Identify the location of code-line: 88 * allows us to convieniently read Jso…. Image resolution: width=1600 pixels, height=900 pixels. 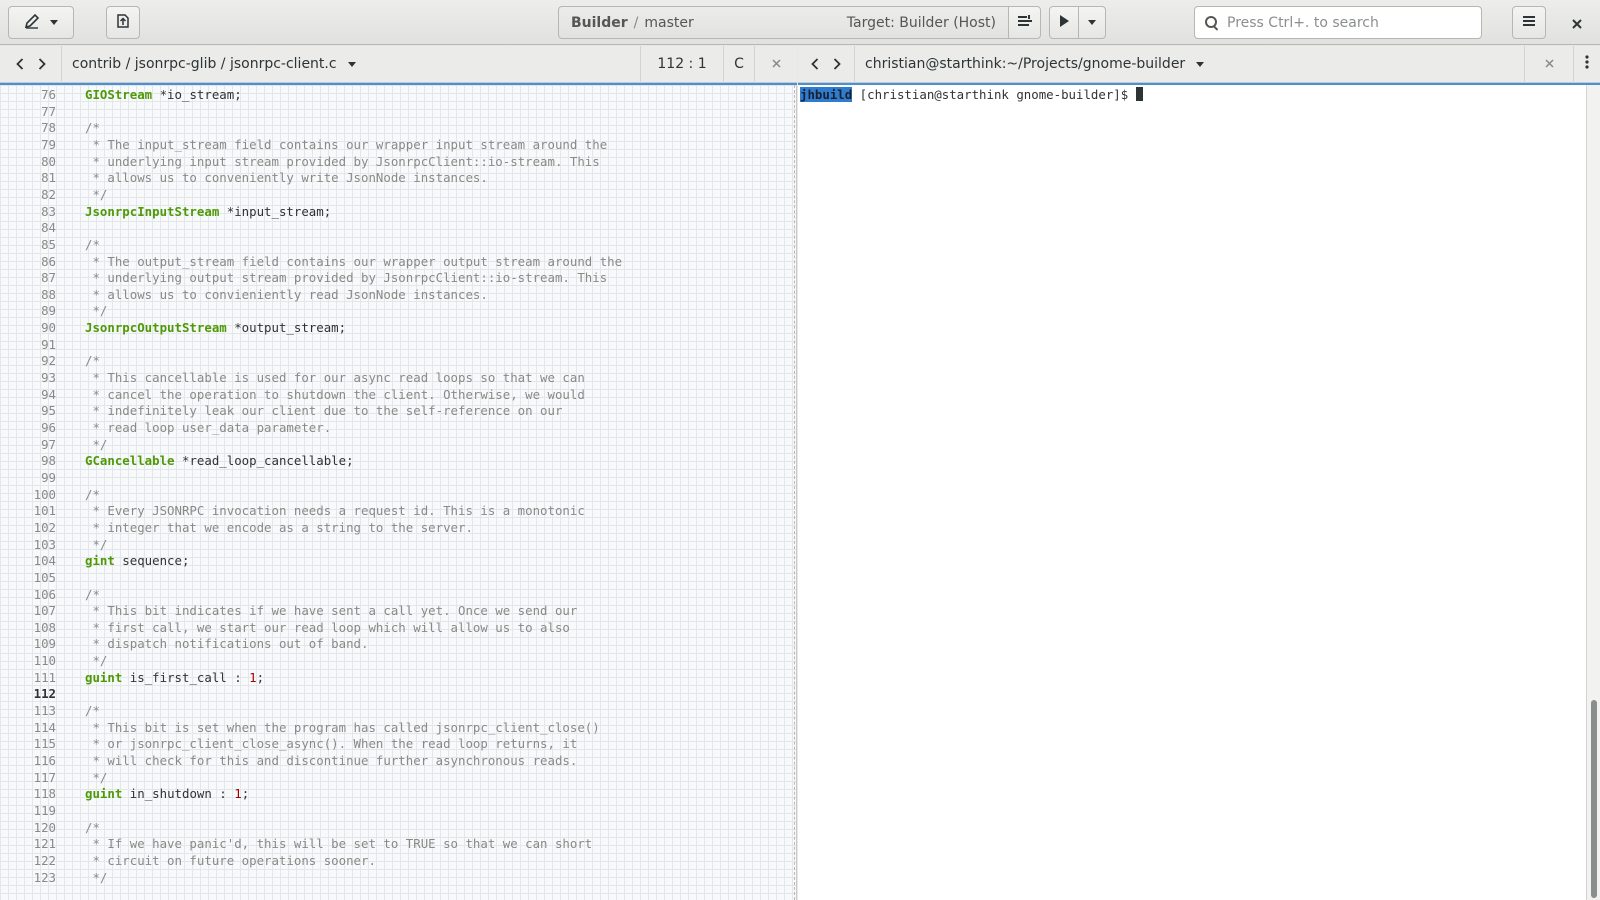
(244, 294).